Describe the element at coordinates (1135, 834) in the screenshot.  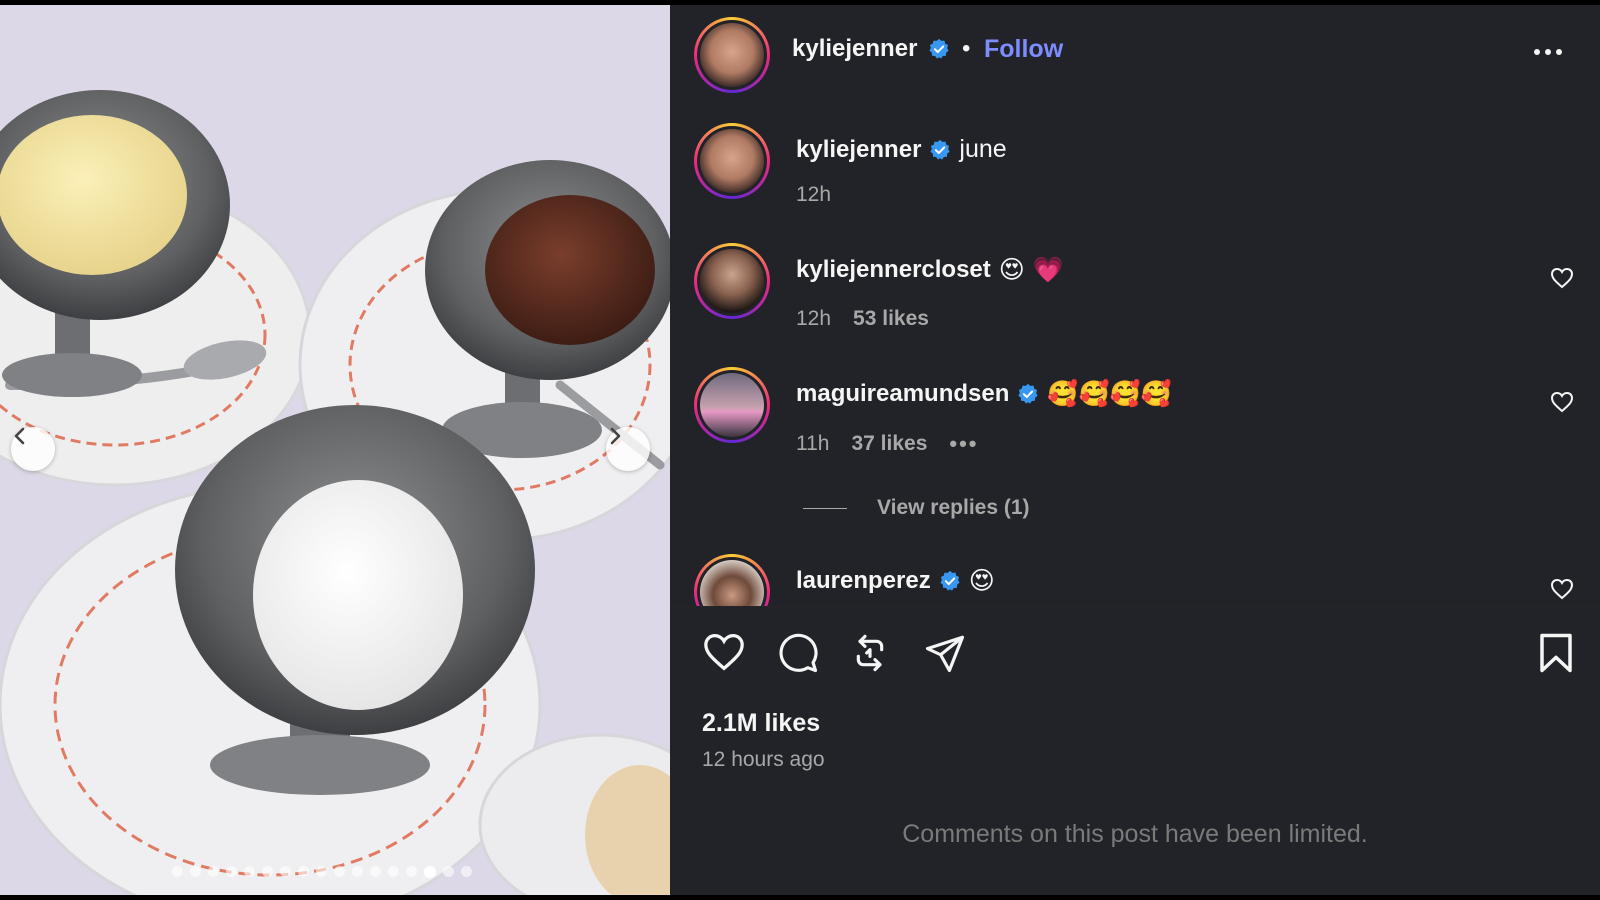
I see `comments-limited-notice: Comments on this post have been limited.` at that location.